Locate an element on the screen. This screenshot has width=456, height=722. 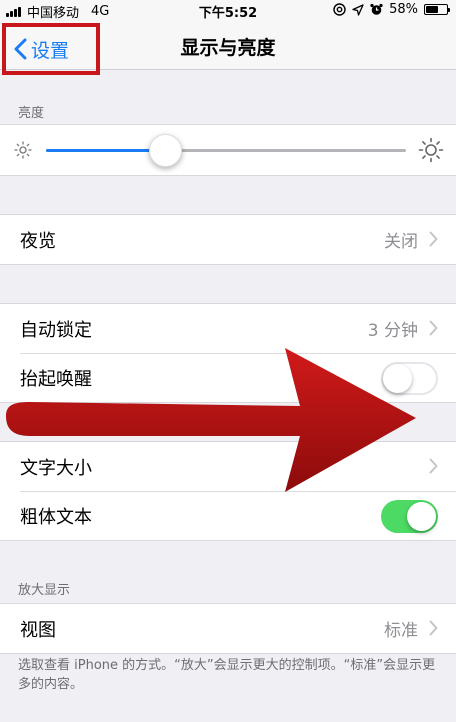
sun-small-icon is located at coordinates (23, 150).